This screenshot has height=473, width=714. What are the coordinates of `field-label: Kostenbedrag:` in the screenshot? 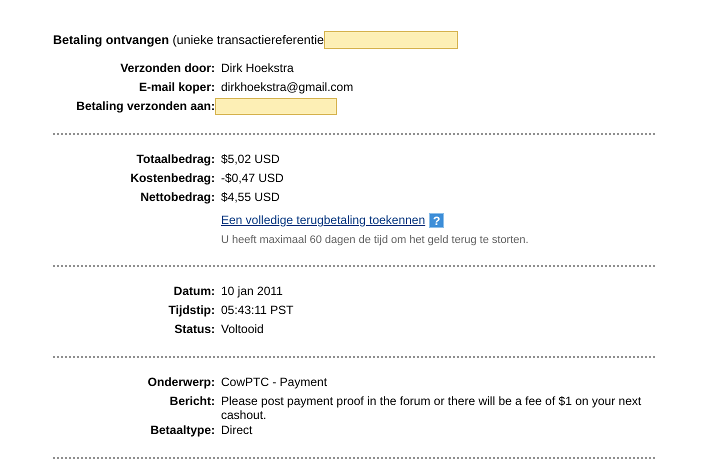 It's located at (172, 178).